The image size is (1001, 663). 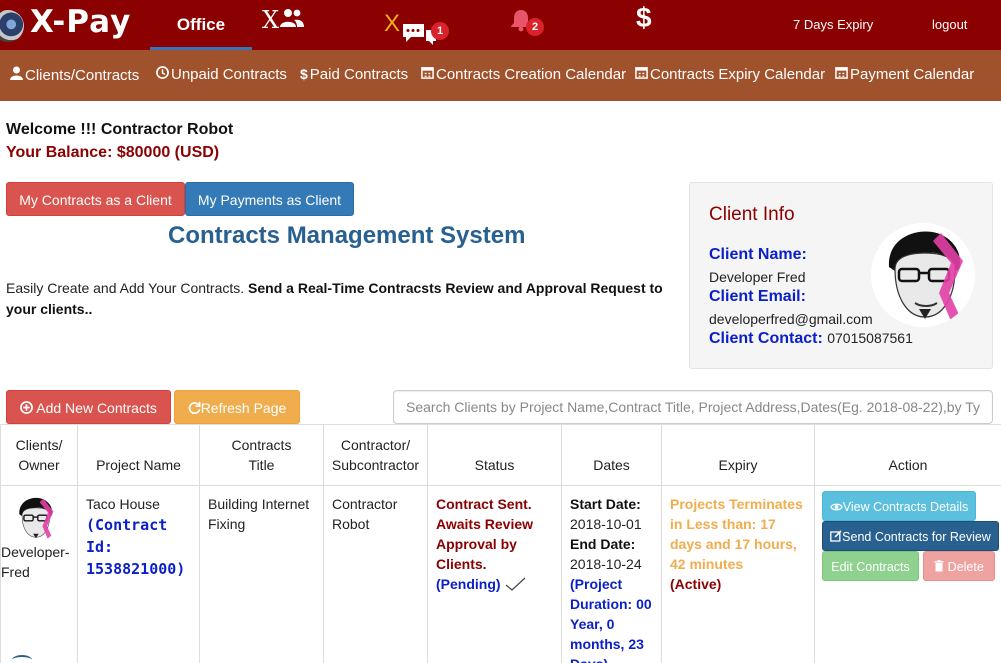 I want to click on start-date-value: 2018-10-01, so click(x=606, y=524).